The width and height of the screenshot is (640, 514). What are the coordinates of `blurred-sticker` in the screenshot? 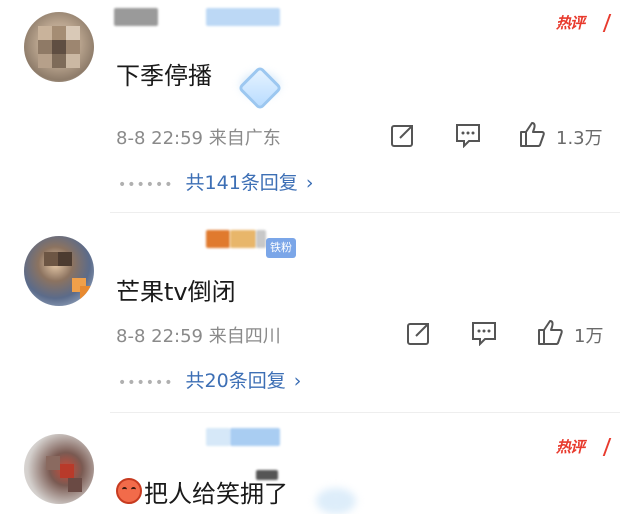 It's located at (267, 475).